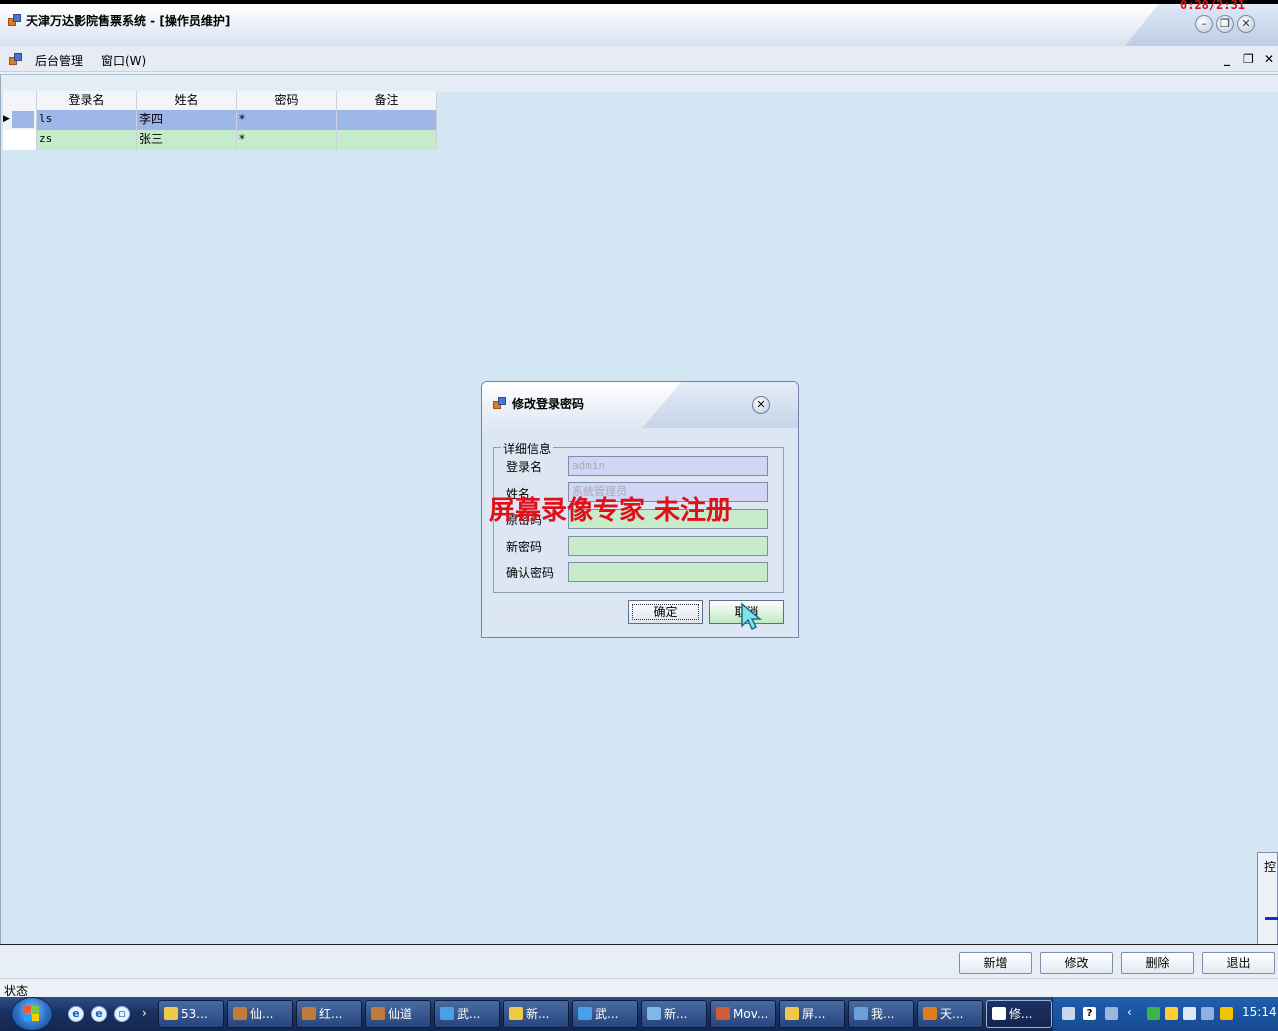  Describe the element at coordinates (20, 140) in the screenshot. I see `row-selector` at that location.